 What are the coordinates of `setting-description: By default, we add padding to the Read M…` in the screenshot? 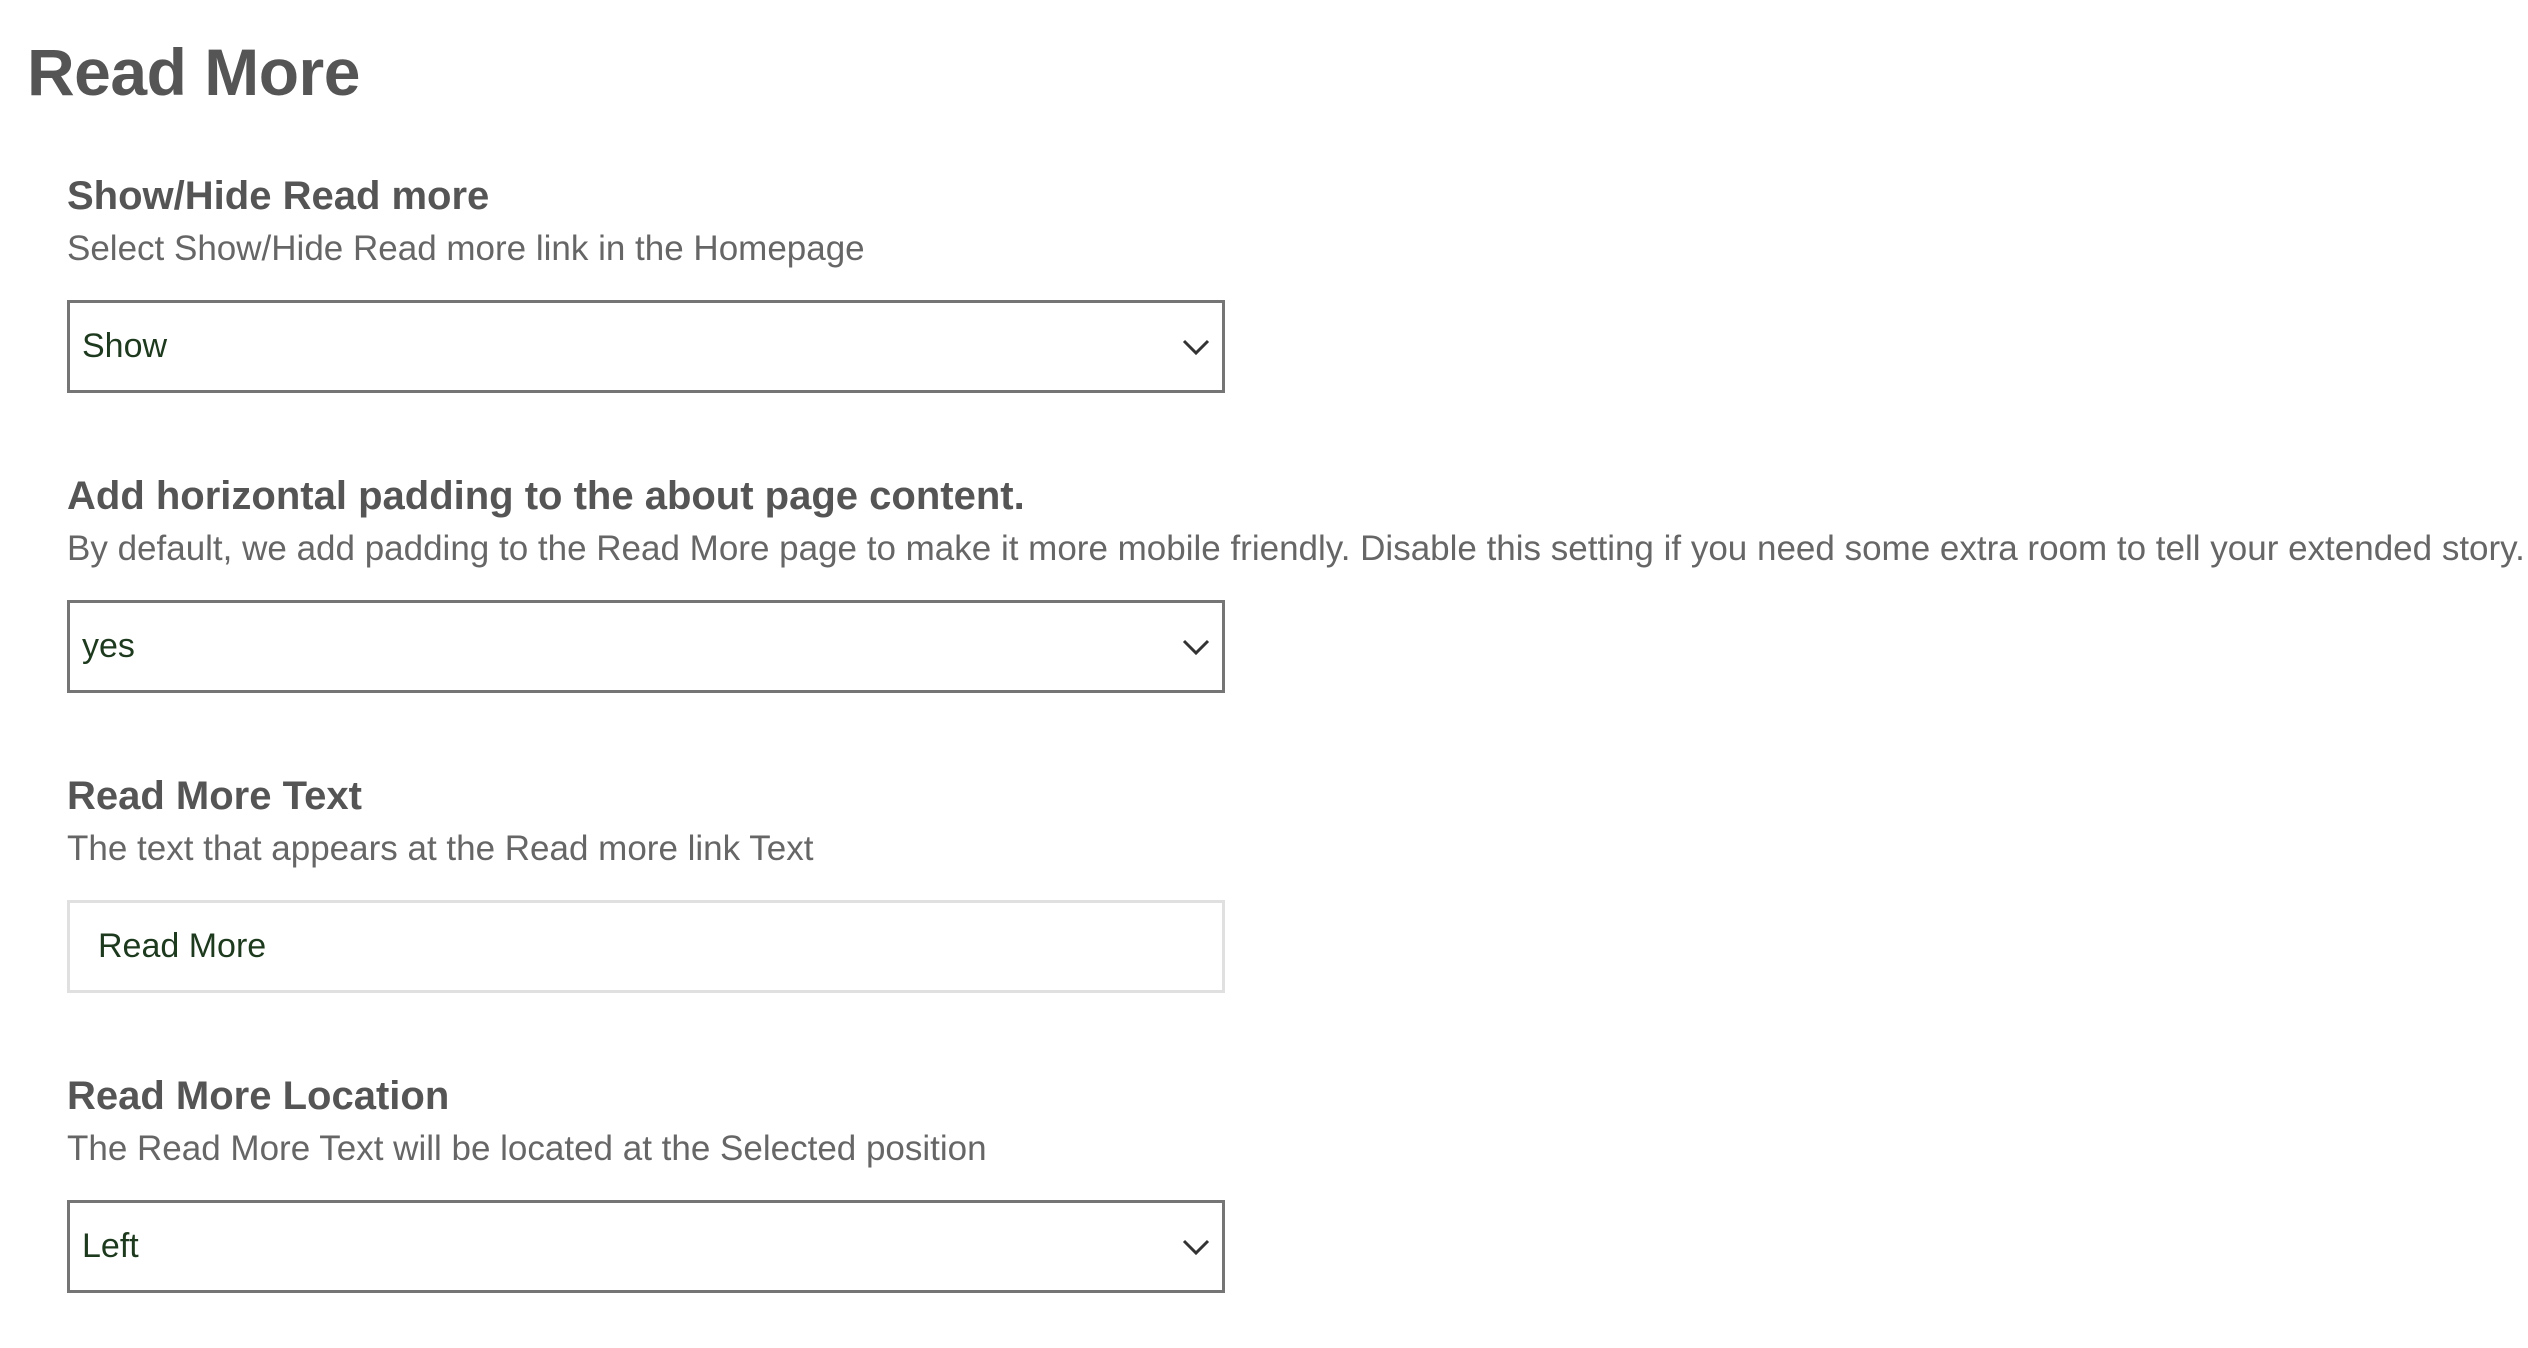 It's located at (1296, 548).